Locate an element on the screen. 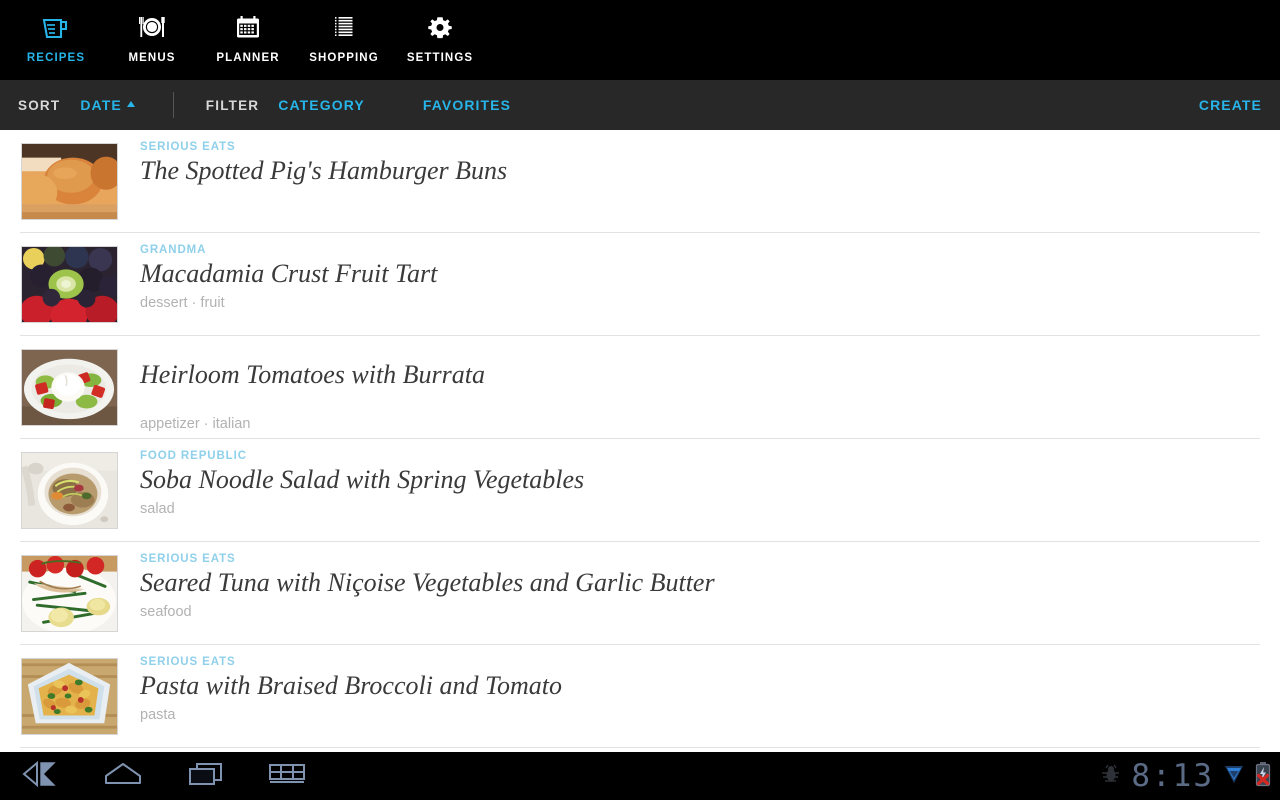  recent-apps-icon is located at coordinates (205, 776).